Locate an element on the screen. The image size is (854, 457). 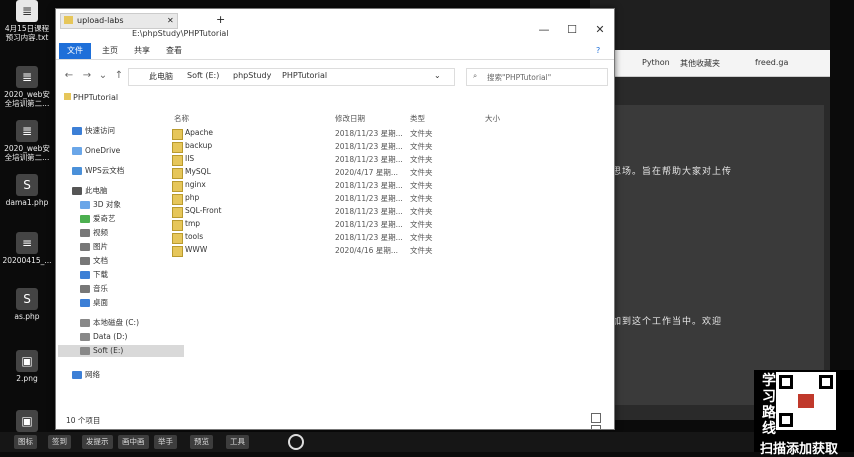
sidebar-item: 本地磁盘 (C:) is located at coordinates (109, 323).